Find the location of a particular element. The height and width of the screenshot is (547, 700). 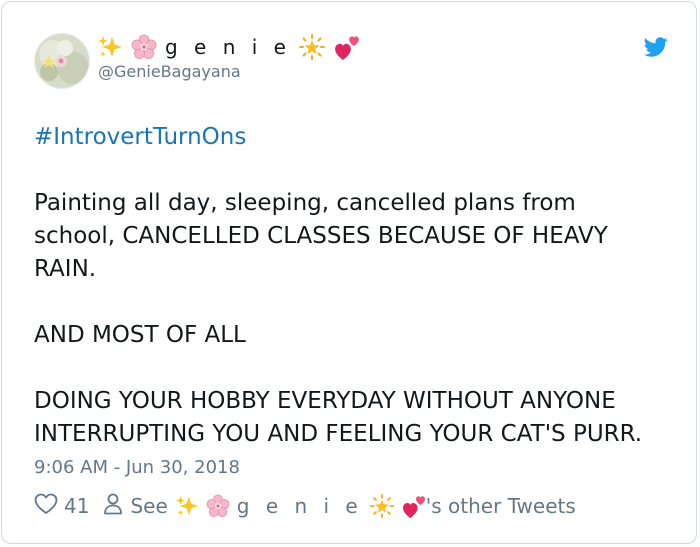

tweet-line: RAIN. is located at coordinates (65, 269).